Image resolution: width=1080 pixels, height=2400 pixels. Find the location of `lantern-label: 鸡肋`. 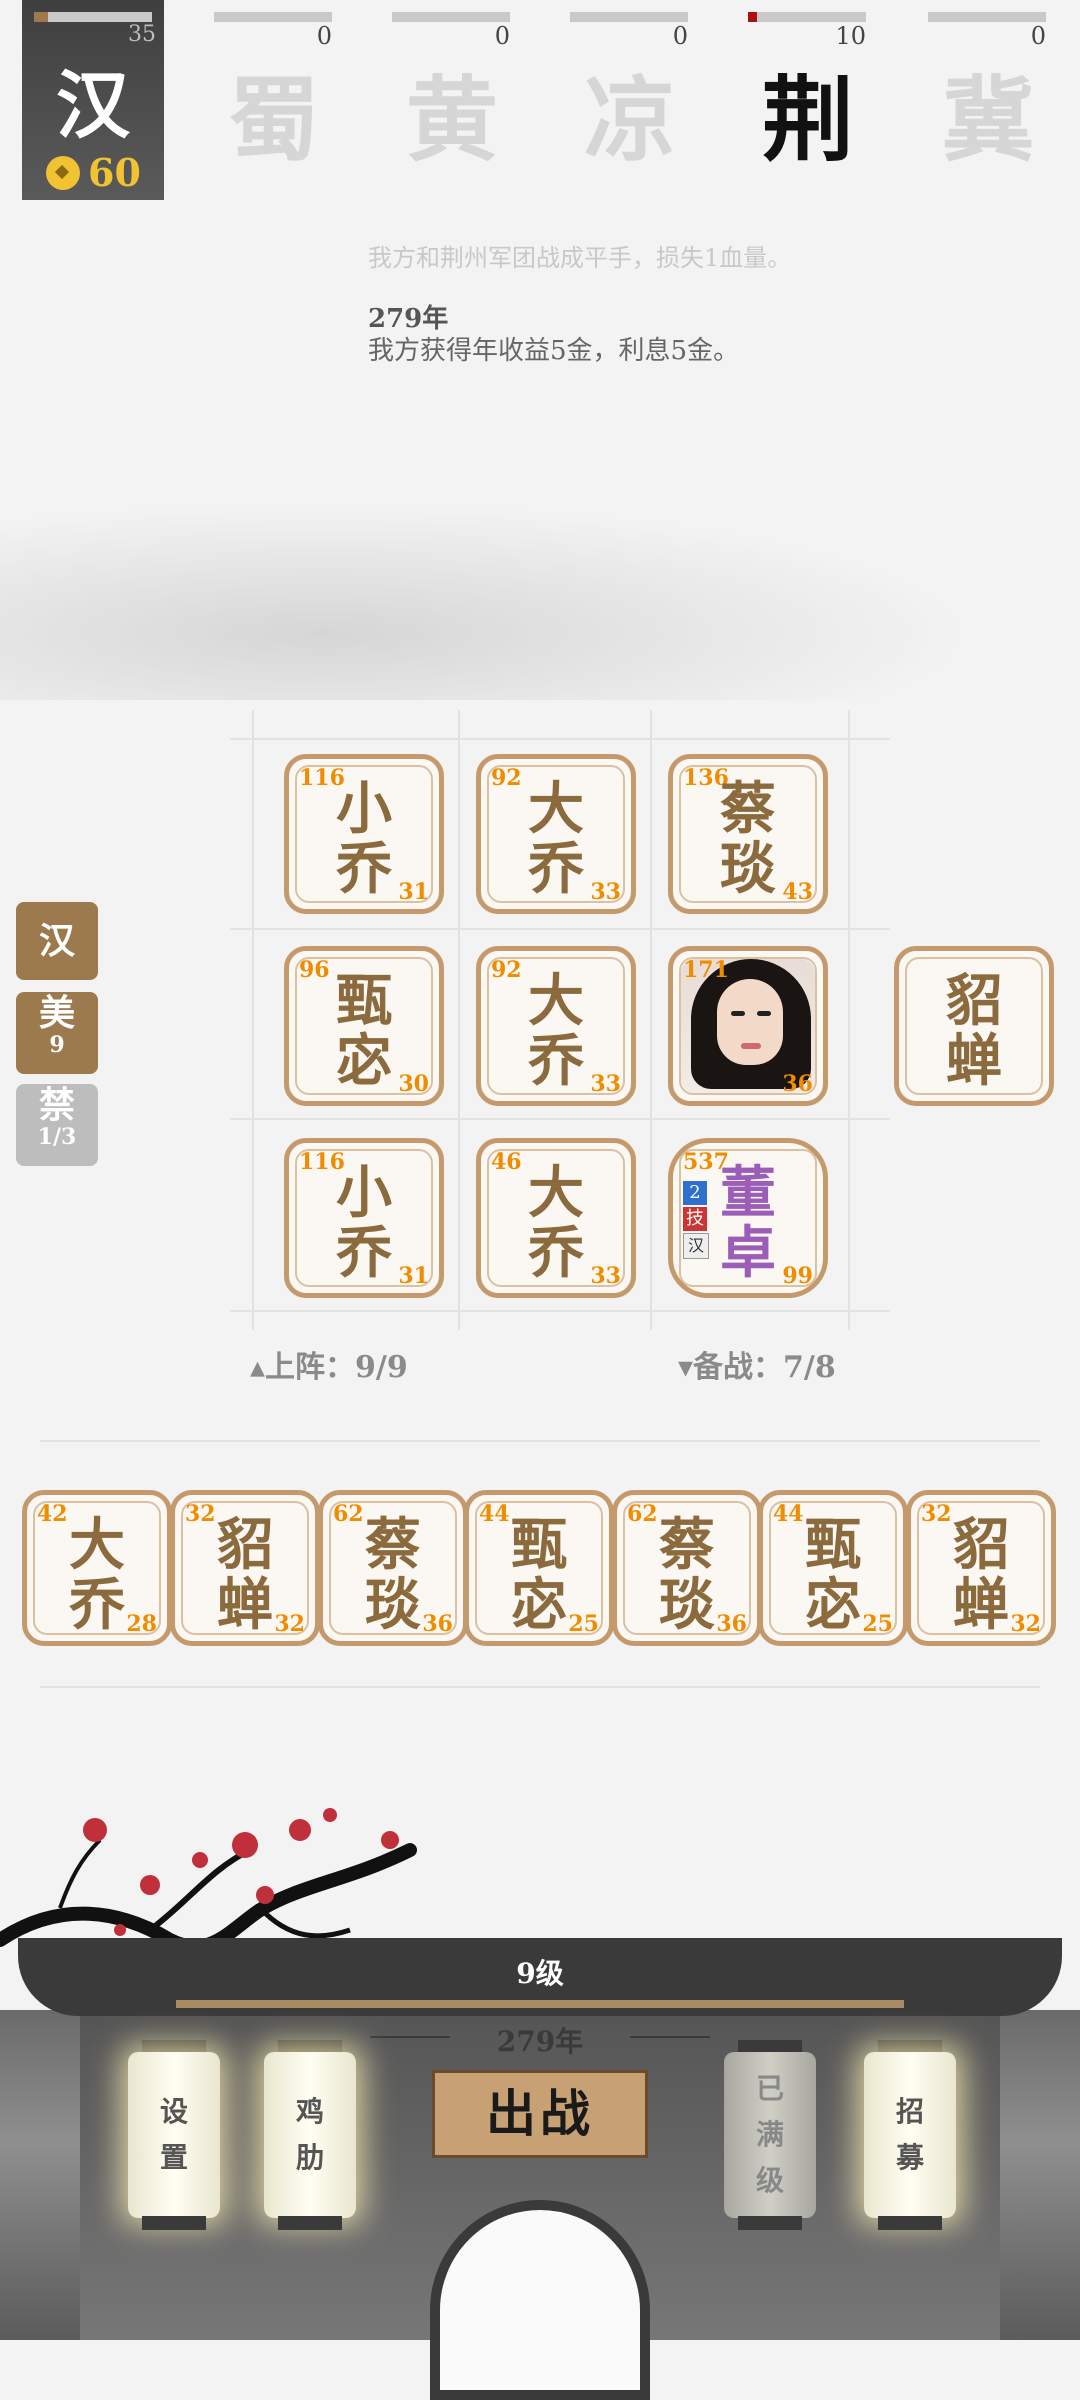

lantern-label: 鸡肋 is located at coordinates (310, 2135).